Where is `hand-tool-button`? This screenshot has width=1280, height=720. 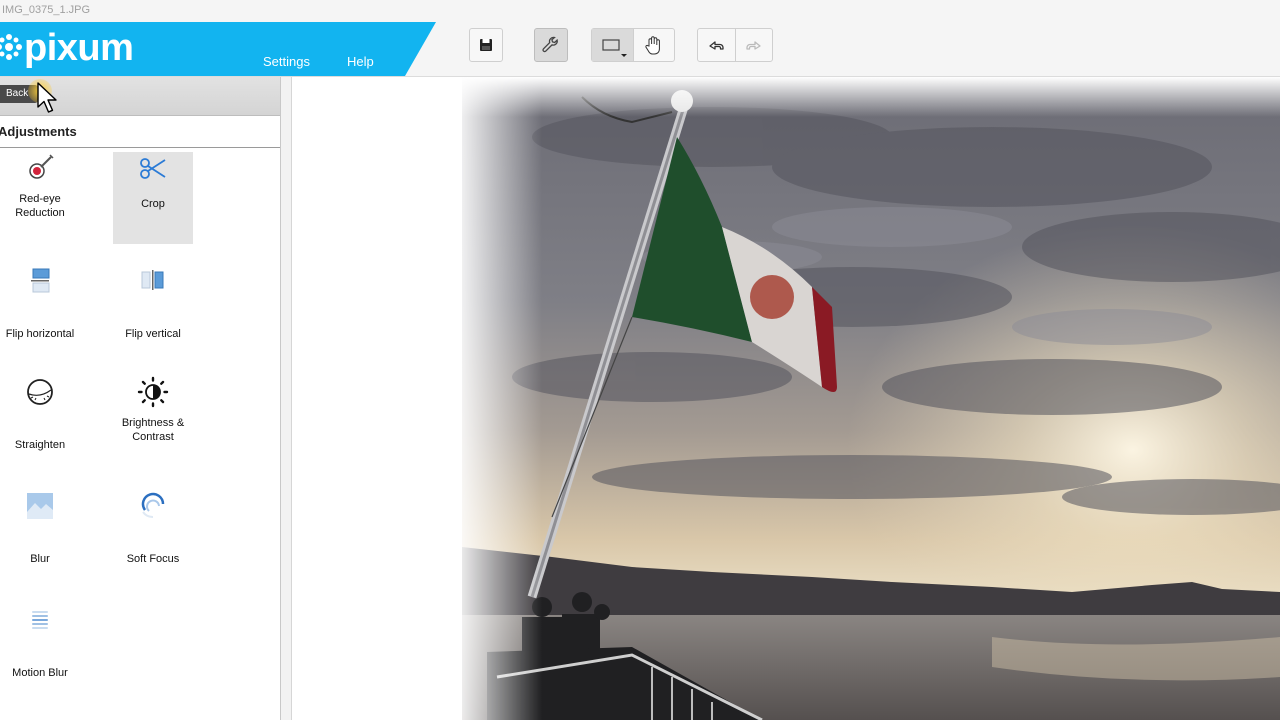
hand-tool-button is located at coordinates (654, 45).